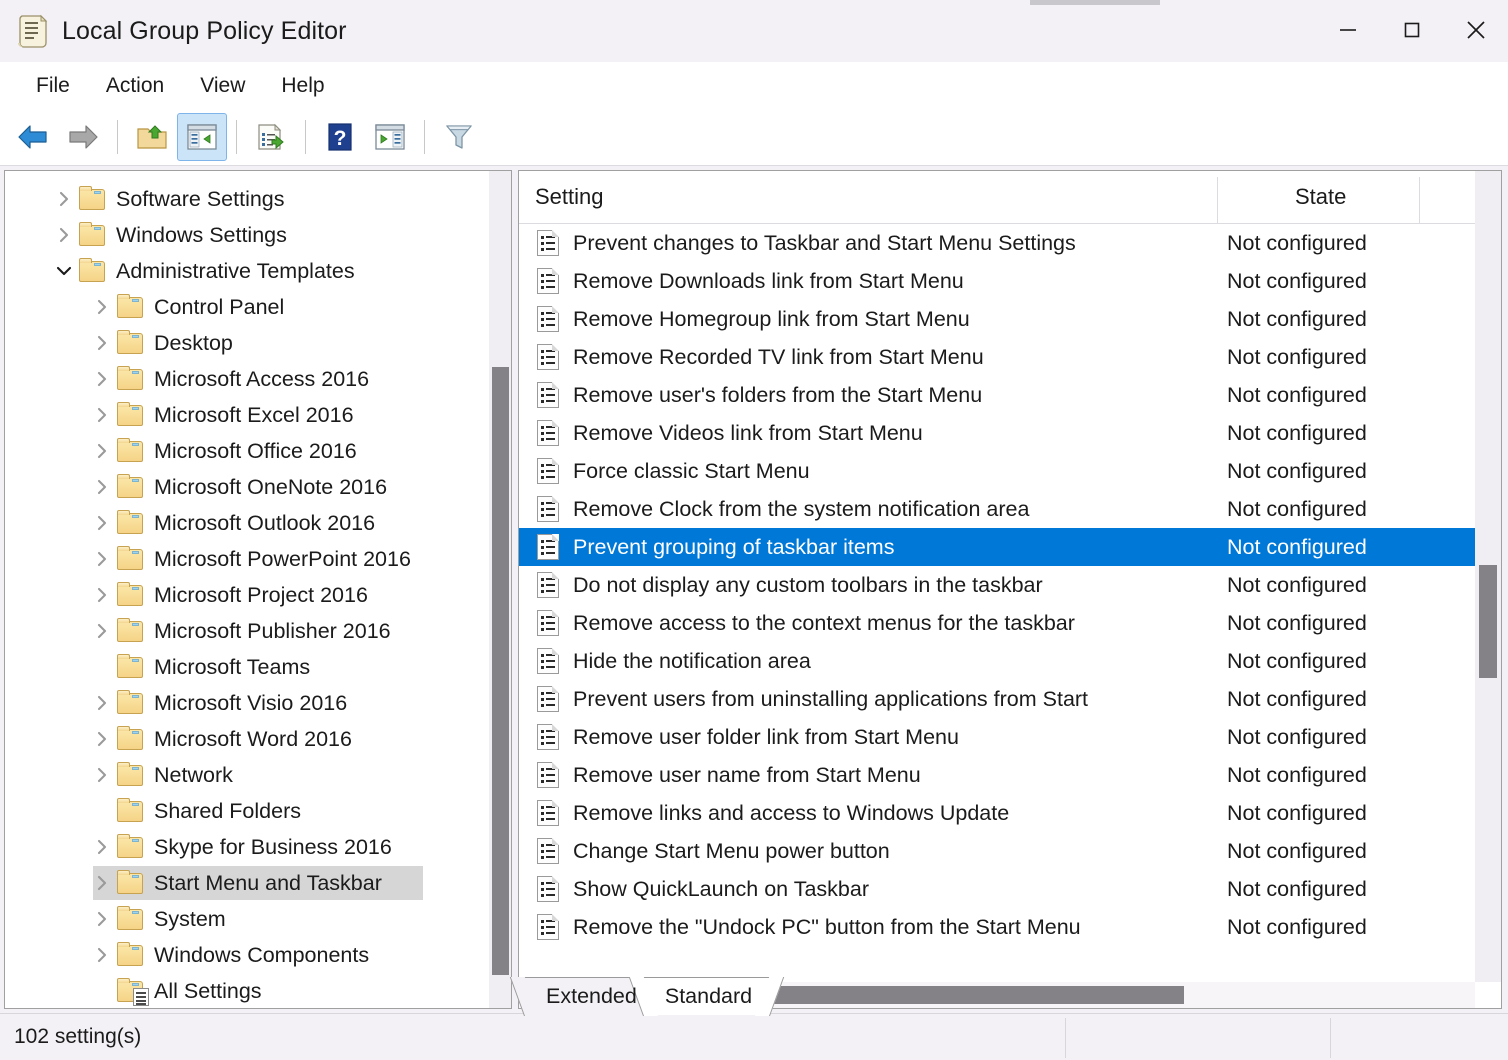 This screenshot has height=1060, width=1508. Describe the element at coordinates (271, 137) in the screenshot. I see `export-list-icon` at that location.